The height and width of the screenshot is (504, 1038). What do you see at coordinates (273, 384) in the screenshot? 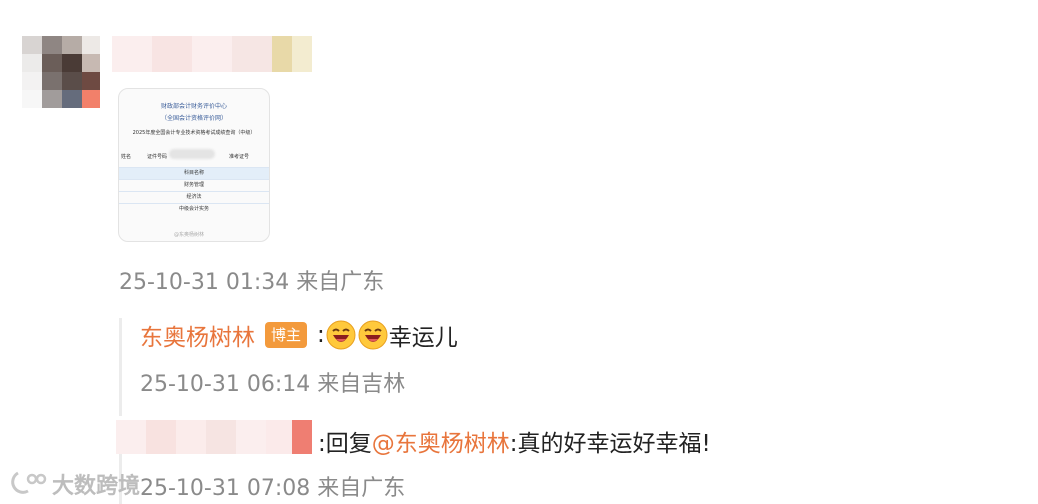
I see `reply-timestamp: 25-10-31 06:14 来自吉林` at bounding box center [273, 384].